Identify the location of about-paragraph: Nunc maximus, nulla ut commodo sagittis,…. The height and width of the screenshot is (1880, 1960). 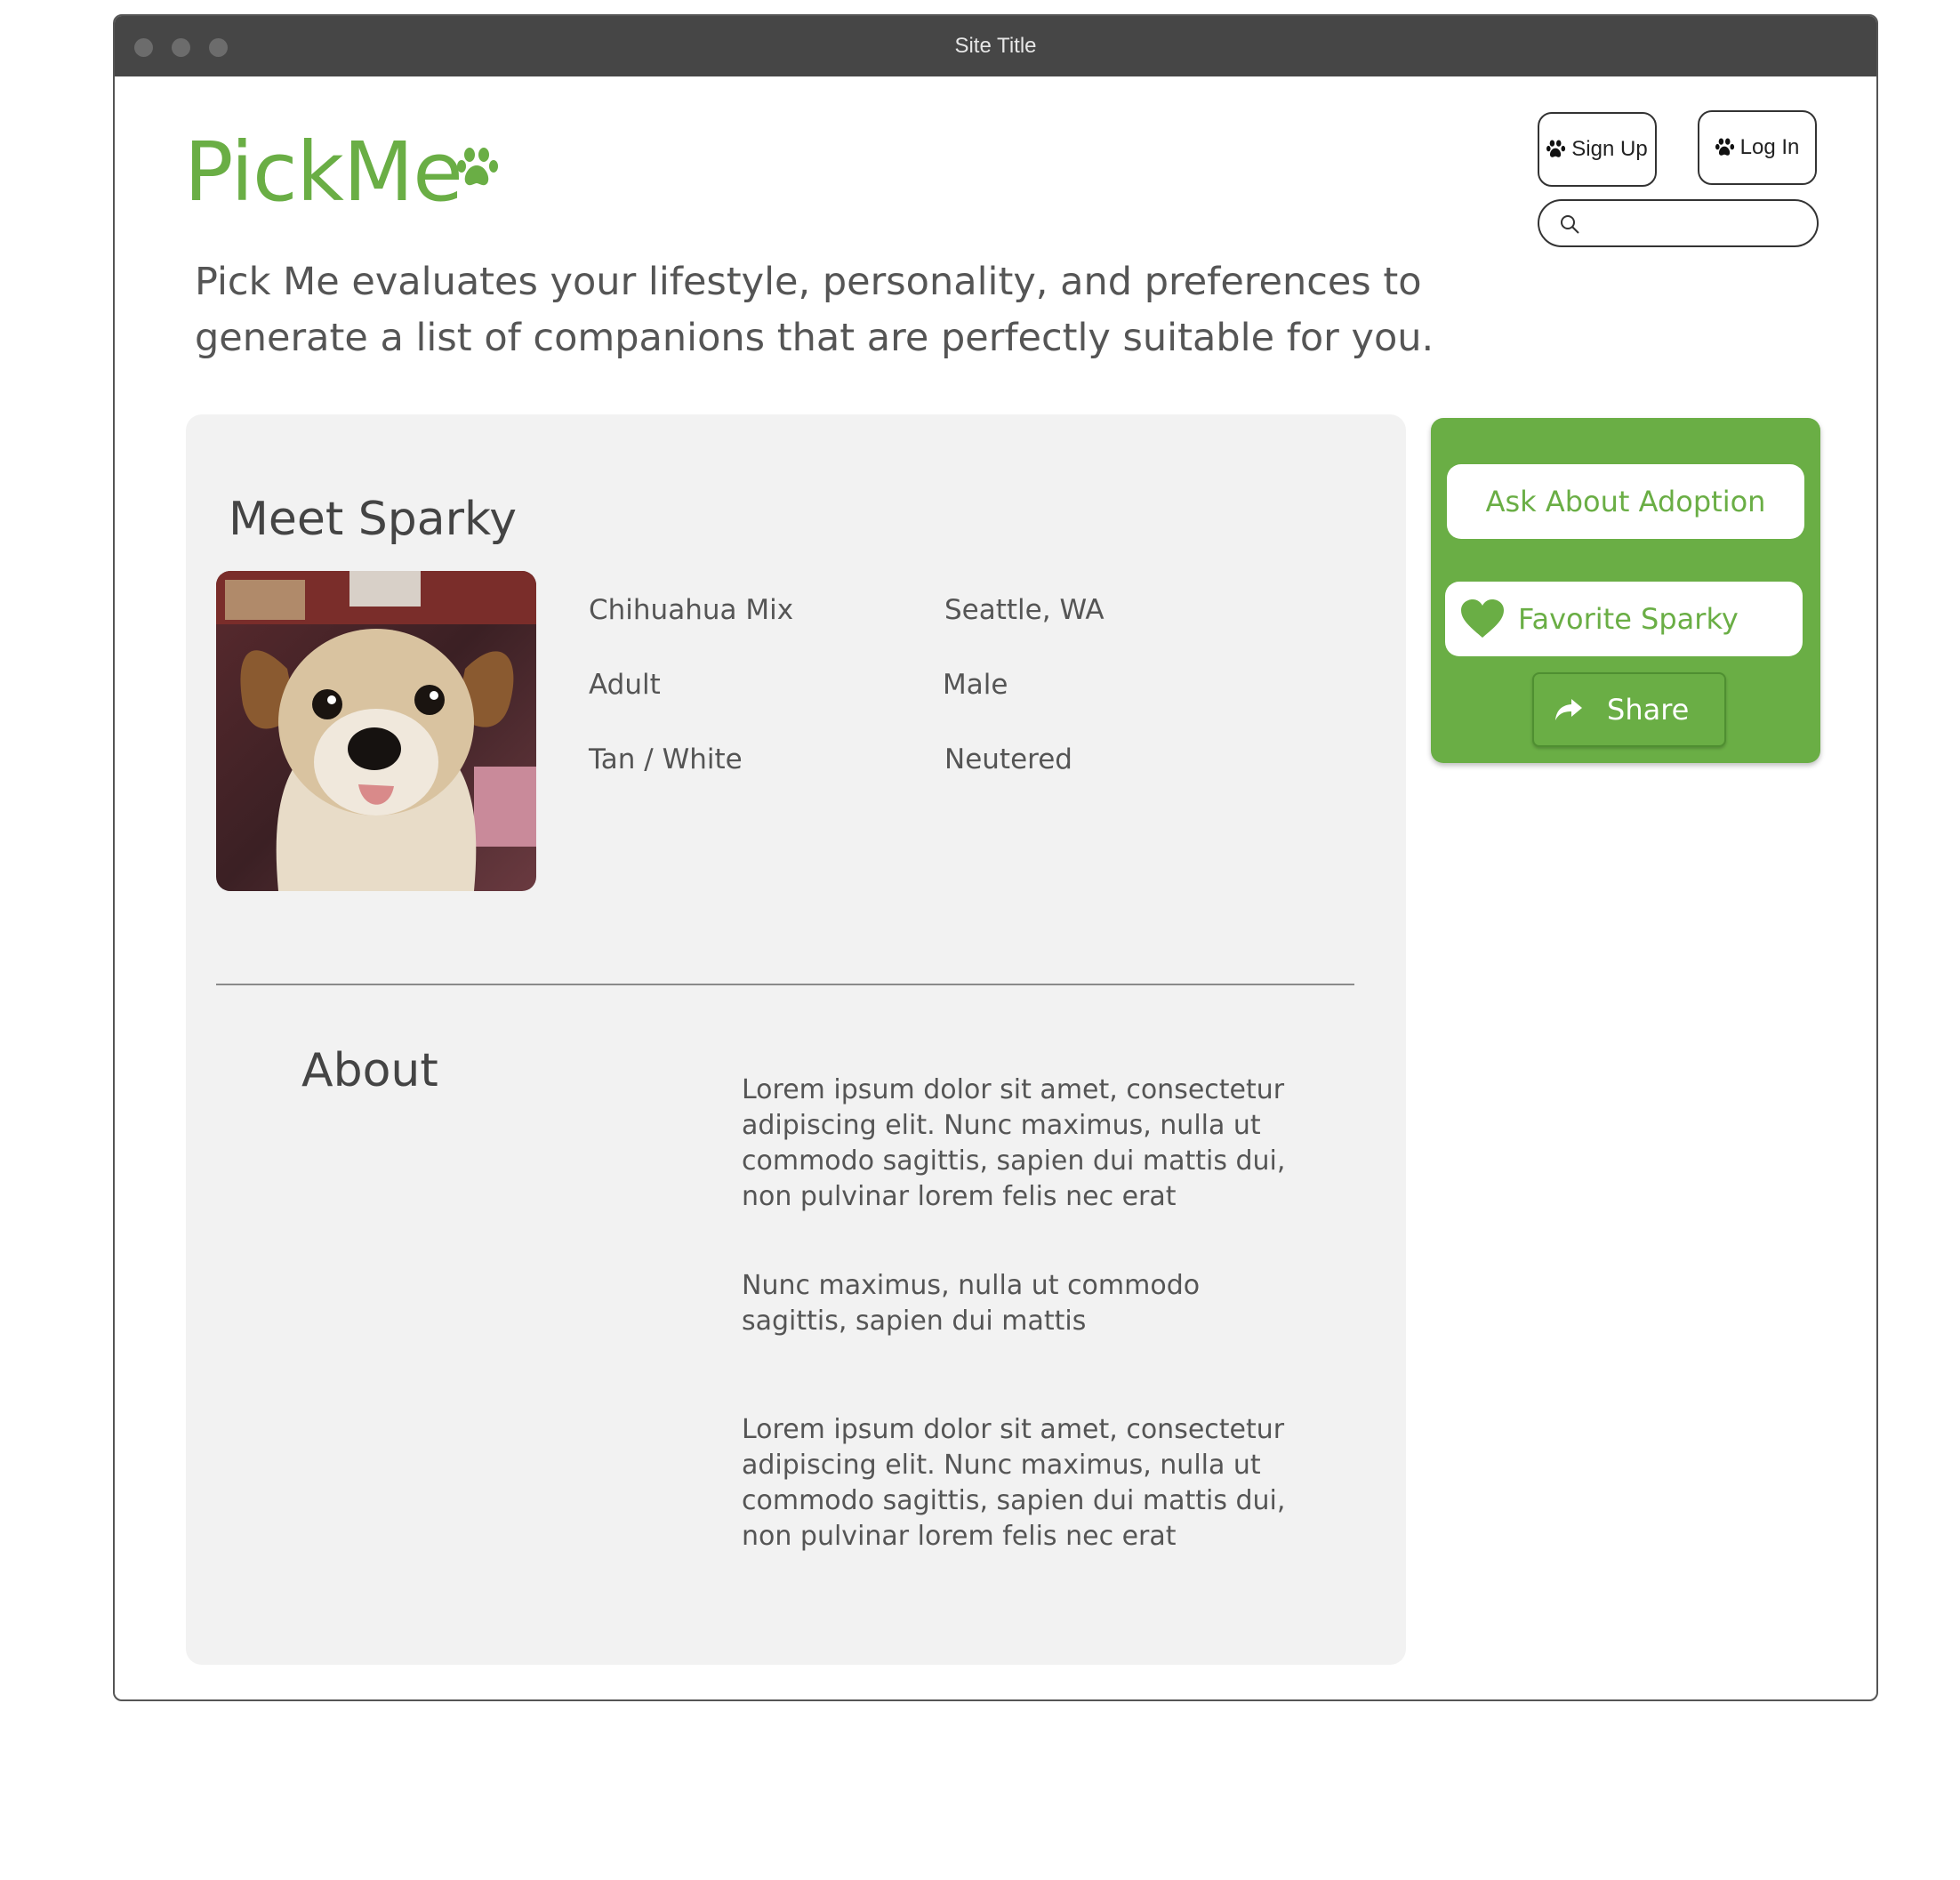
(971, 1304).